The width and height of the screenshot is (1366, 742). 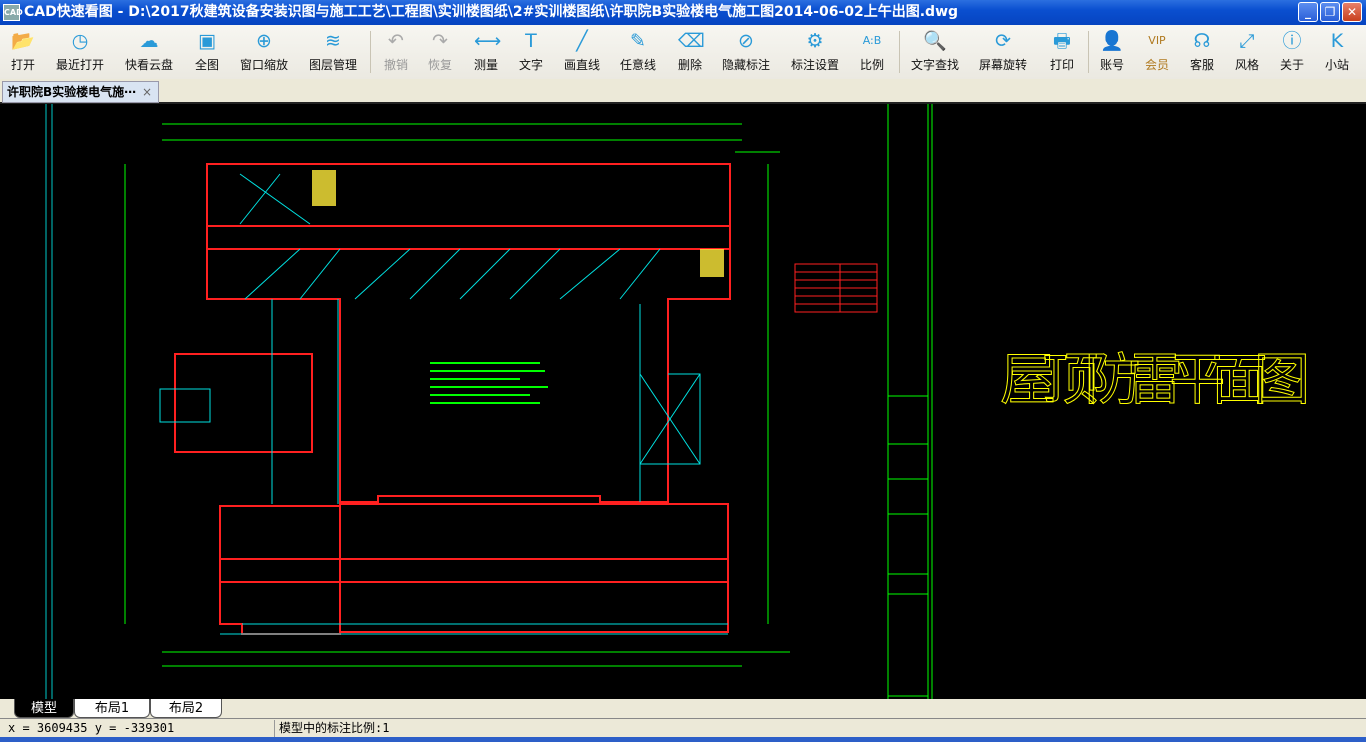 I want to click on toolbar-button-hide-eye: ⊘ 隐藏标注, so click(x=746, y=51).